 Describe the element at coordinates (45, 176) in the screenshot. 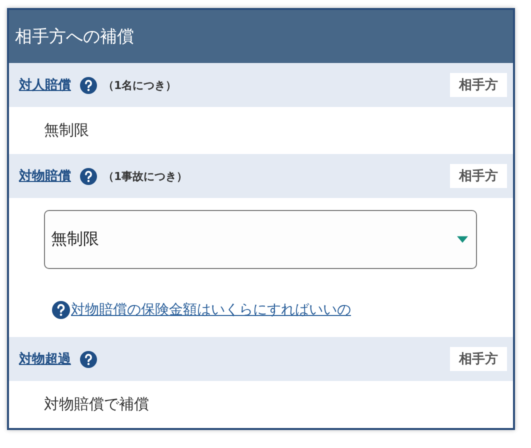

I see `coverage-link: 対物賠償` at that location.